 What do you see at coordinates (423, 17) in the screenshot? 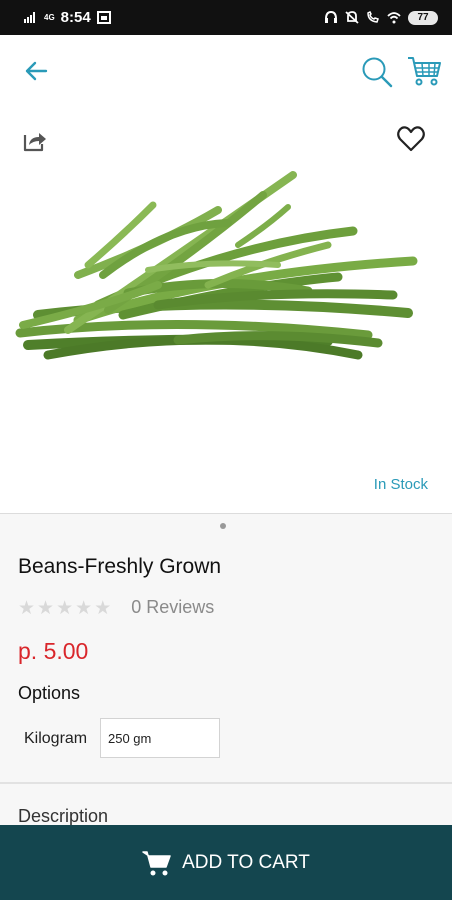
I see `battery-icon: 77` at bounding box center [423, 17].